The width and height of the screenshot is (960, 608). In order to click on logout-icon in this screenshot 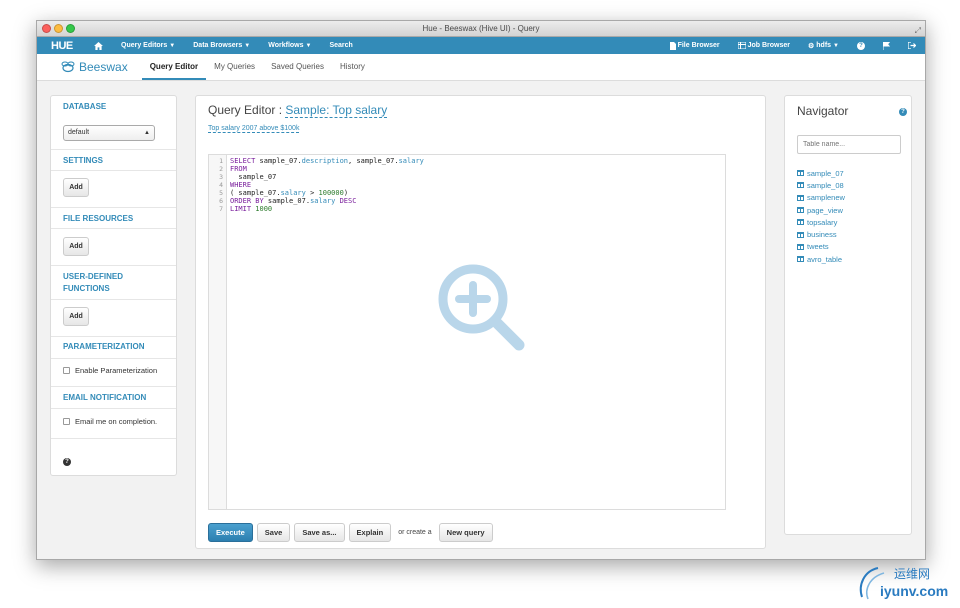, I will do `click(912, 45)`.